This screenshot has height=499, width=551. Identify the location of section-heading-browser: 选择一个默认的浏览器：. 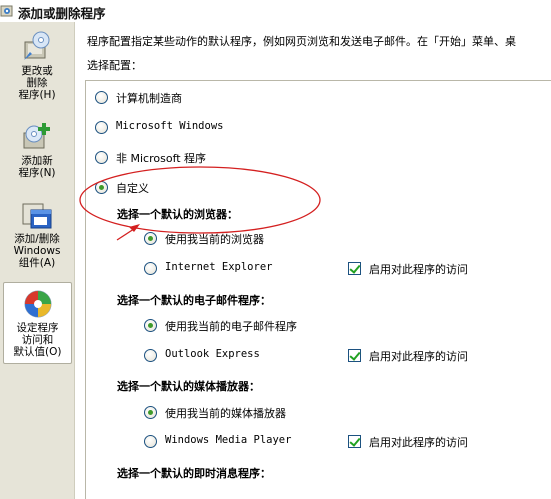
(177, 214).